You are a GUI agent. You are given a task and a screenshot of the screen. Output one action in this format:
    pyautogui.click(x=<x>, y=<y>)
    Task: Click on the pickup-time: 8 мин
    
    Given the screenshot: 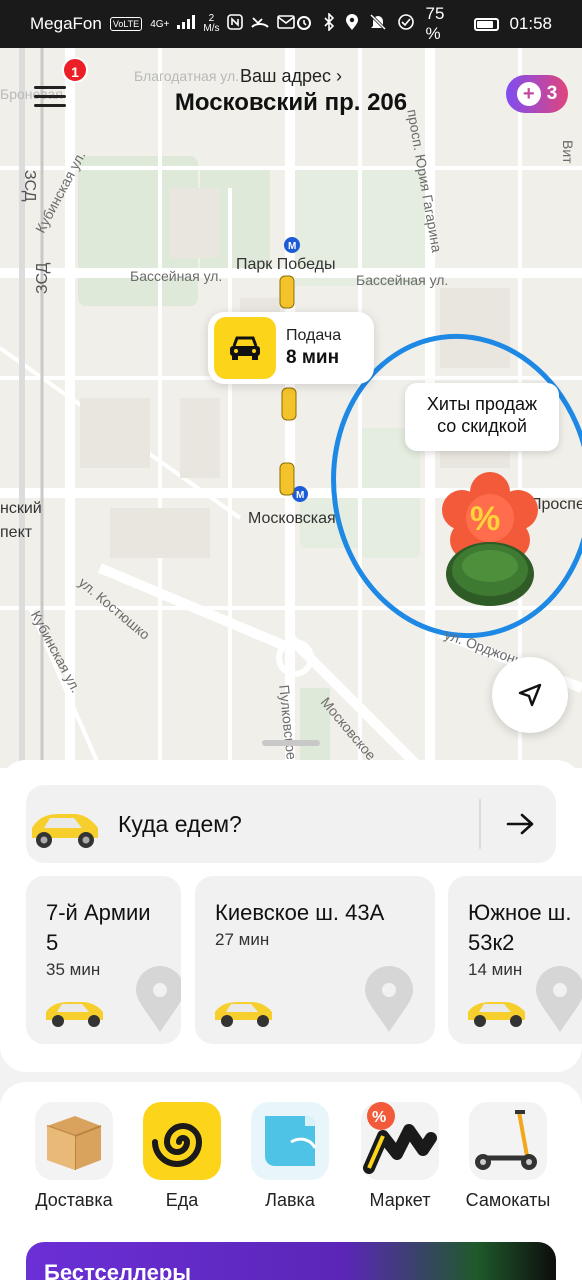 What is the action you would take?
    pyautogui.click(x=313, y=357)
    